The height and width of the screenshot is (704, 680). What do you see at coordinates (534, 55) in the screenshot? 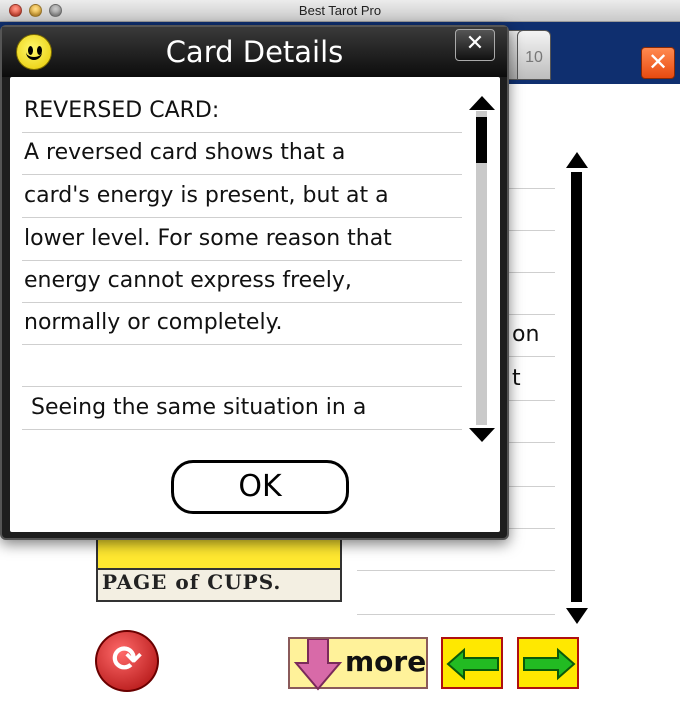
I see `tab-10: 10` at bounding box center [534, 55].